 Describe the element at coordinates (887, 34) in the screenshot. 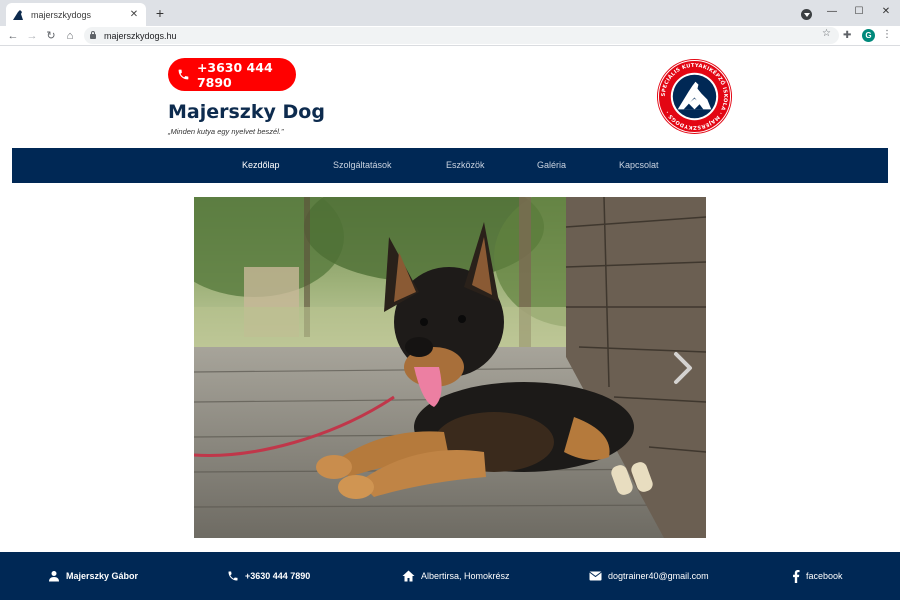

I see `menu-kebab-icon: ⋮` at that location.